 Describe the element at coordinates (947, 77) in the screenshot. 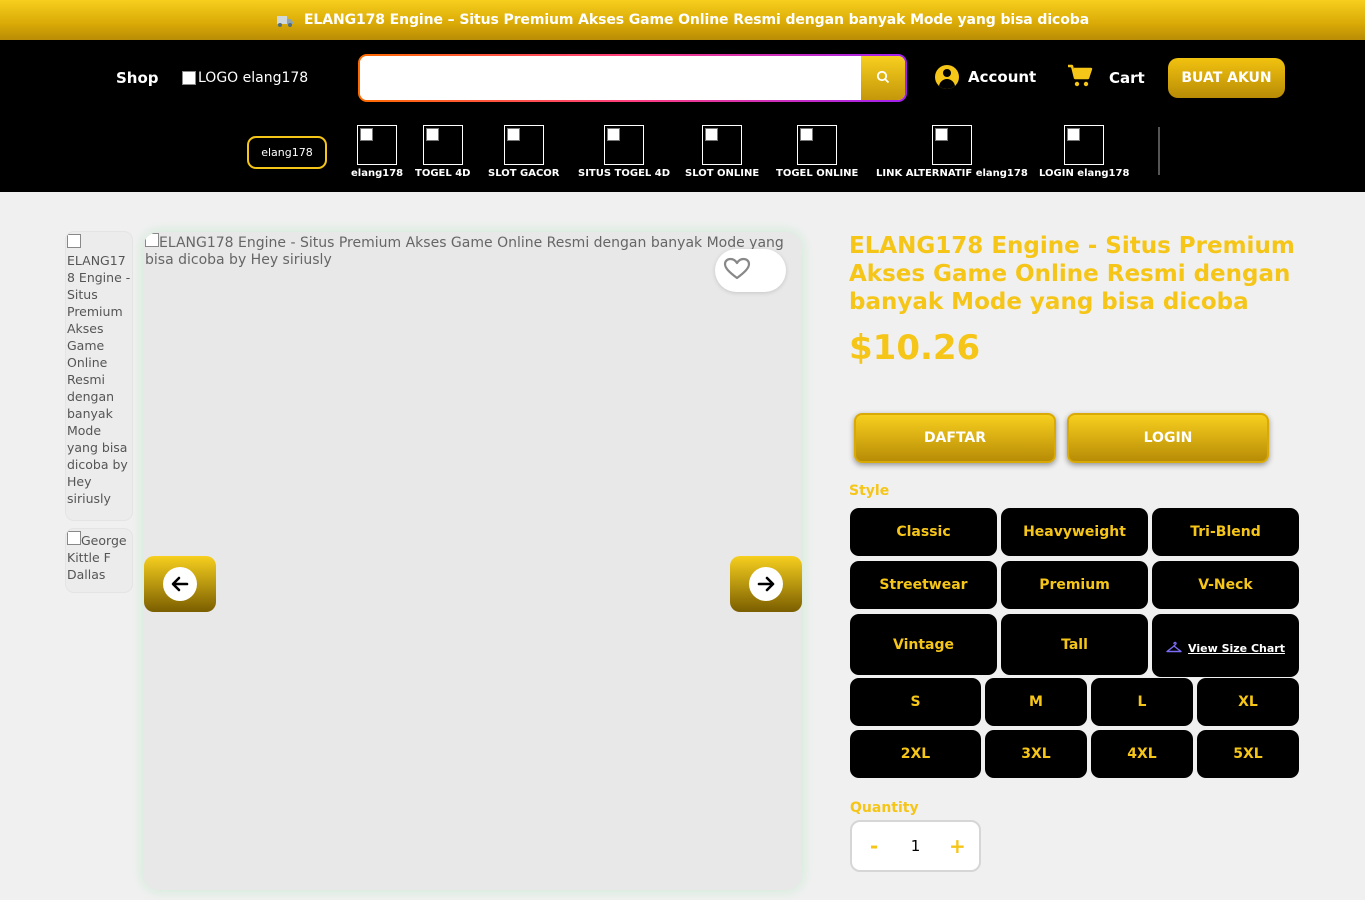

I see `user-icon` at that location.